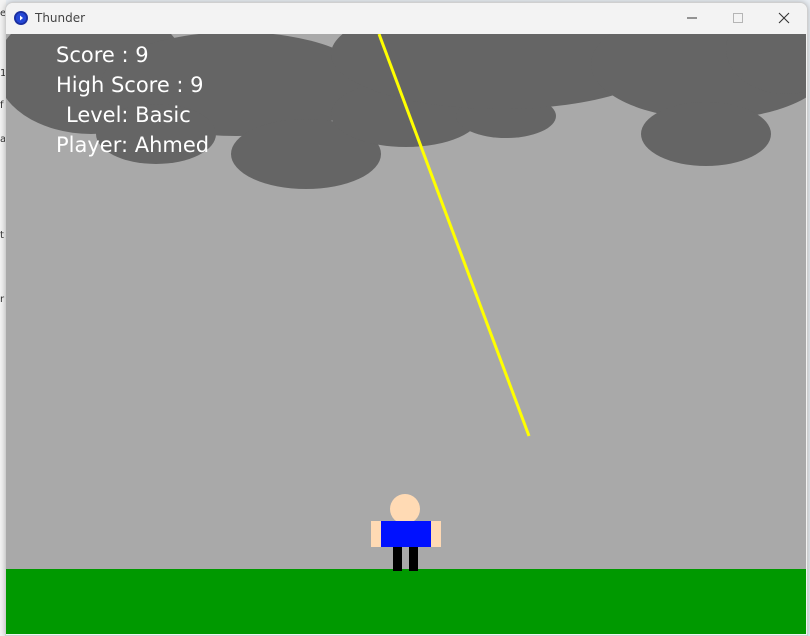 The width and height of the screenshot is (810, 636). Describe the element at coordinates (102, 55) in the screenshot. I see `score-label: Score : 9` at that location.